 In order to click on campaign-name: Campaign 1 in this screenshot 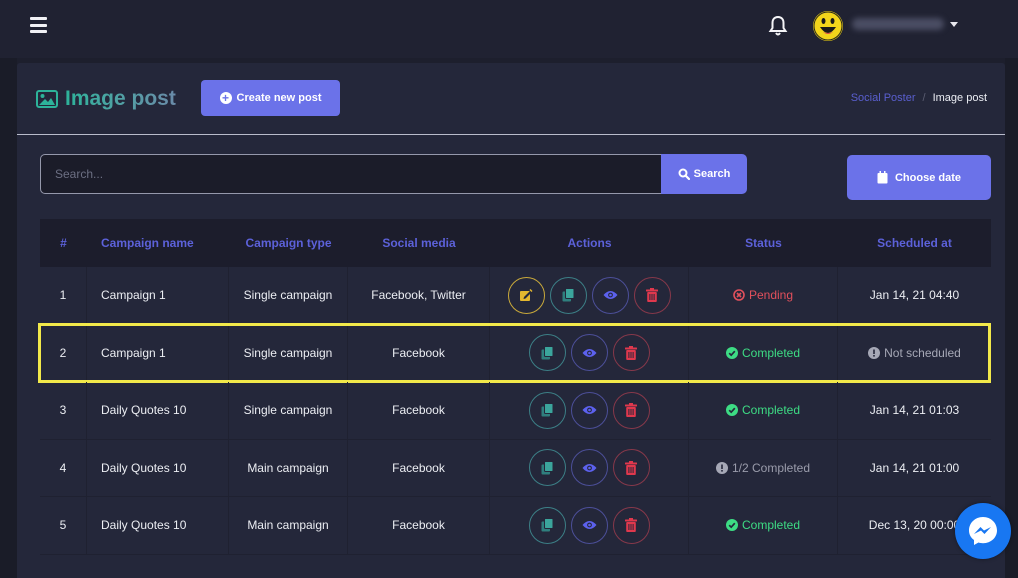, I will do `click(158, 295)`.